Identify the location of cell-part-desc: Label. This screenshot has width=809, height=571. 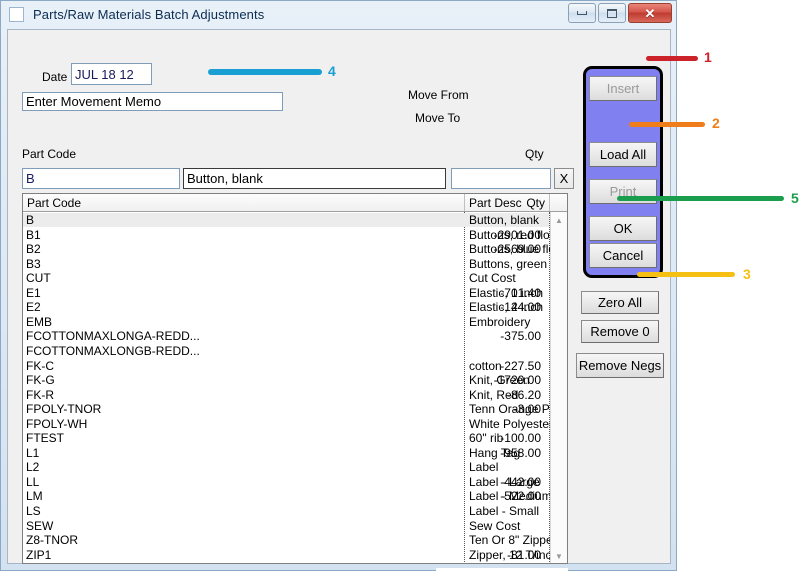
(484, 467).